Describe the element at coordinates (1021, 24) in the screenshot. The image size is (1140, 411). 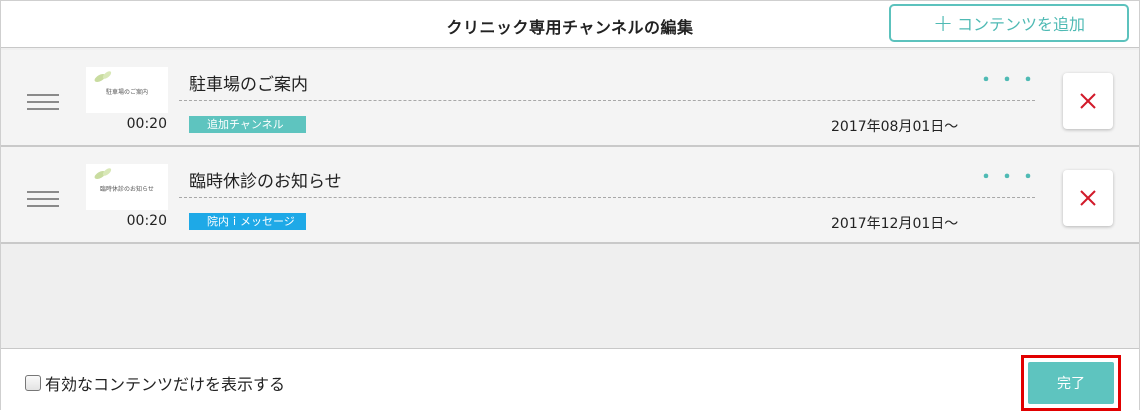
I see `add-content-label: コンテンツを追加` at that location.